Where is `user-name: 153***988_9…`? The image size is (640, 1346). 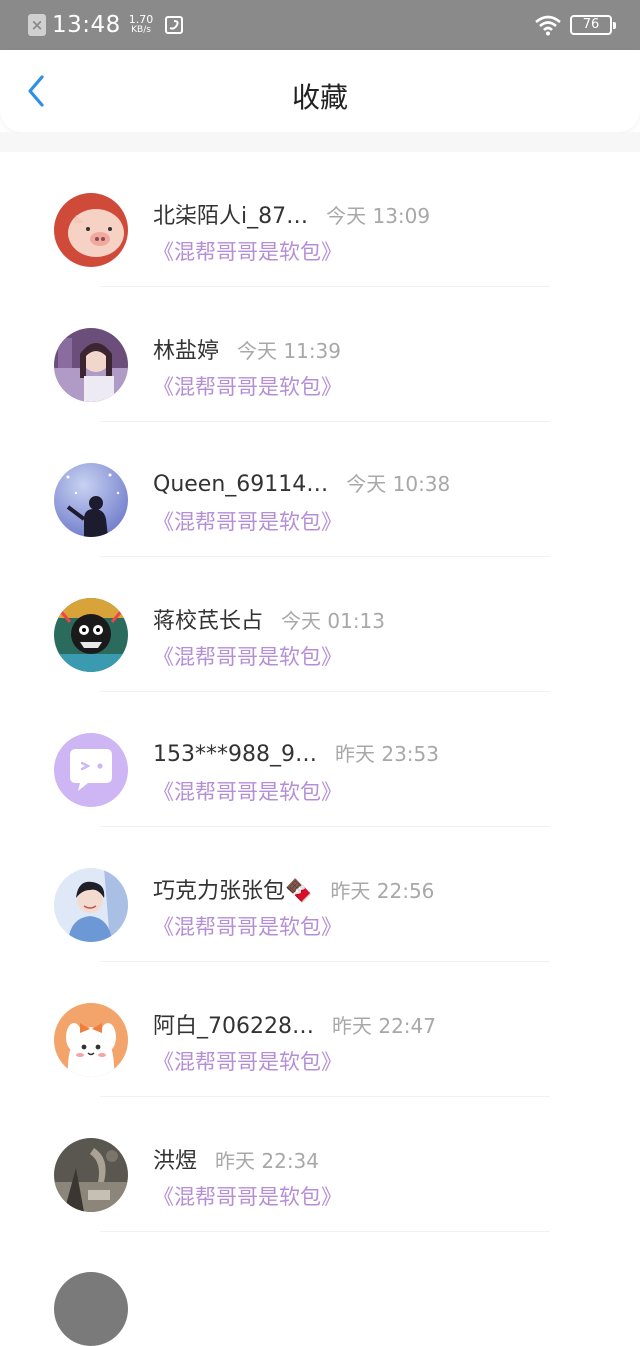
user-name: 153***988_9… is located at coordinates (235, 754).